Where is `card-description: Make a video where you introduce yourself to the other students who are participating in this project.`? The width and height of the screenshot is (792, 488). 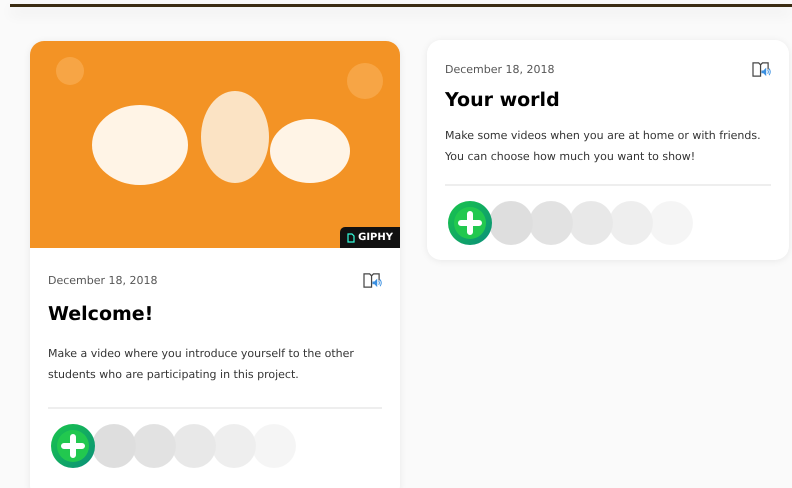
card-description: Make a video where you introduce yourself to the other students who are participating in this project. is located at coordinates (215, 376).